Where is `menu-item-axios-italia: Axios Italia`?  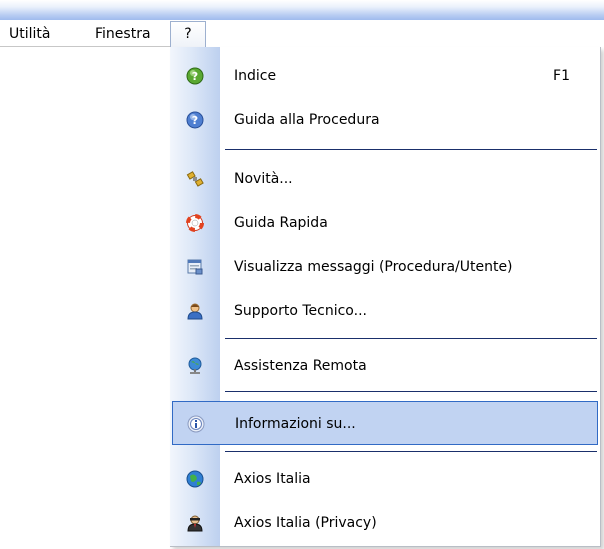
menu-item-axios-italia: Axios Italia is located at coordinates (385, 479).